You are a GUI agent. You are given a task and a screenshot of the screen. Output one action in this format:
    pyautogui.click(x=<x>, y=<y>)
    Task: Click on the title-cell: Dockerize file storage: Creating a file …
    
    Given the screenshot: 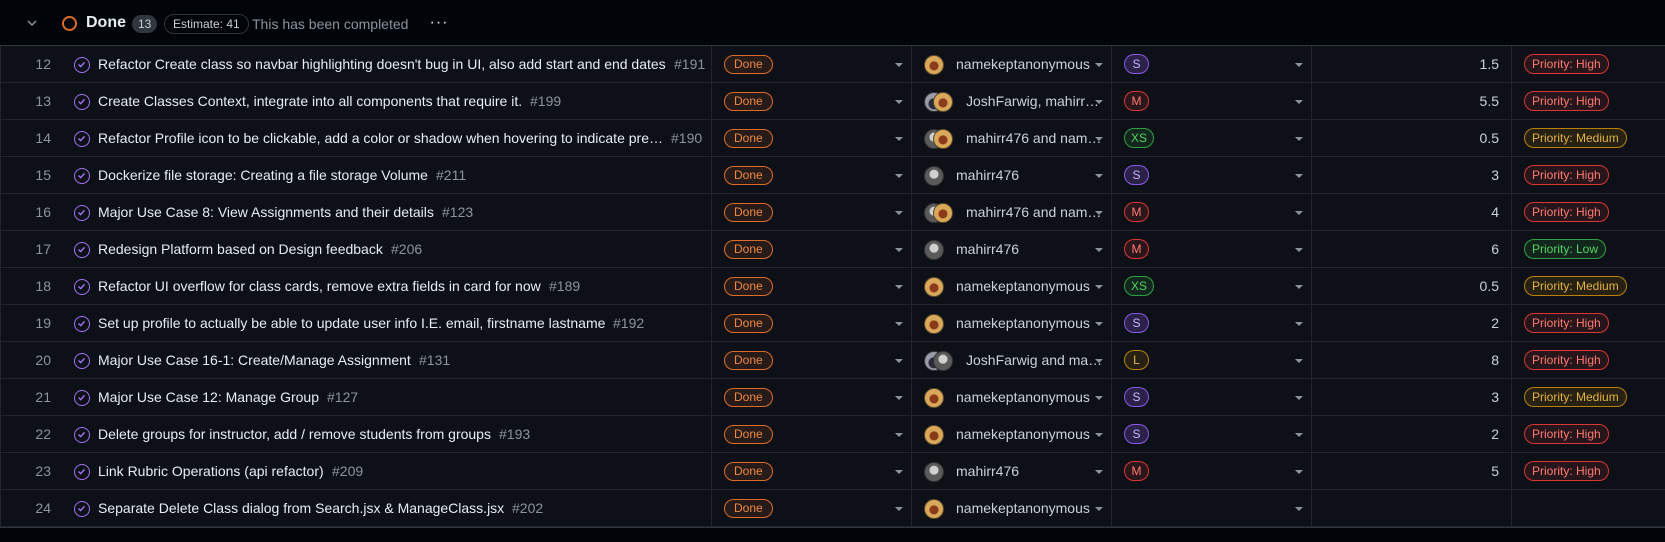 What is the action you would take?
    pyautogui.click(x=388, y=175)
    